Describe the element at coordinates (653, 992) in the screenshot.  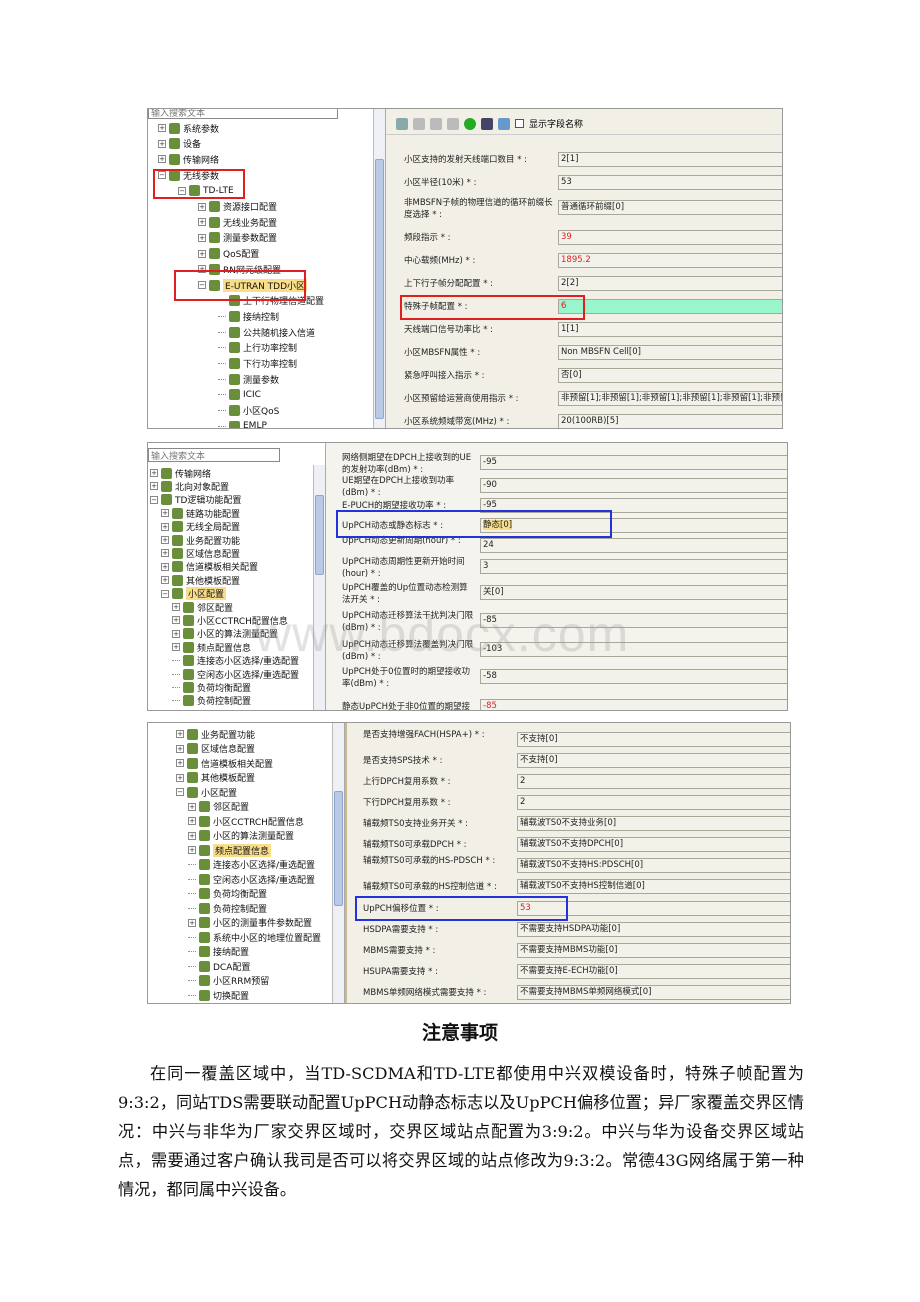
I see `field-value: 不需要支持MBMS单频网络模式[0]` at that location.